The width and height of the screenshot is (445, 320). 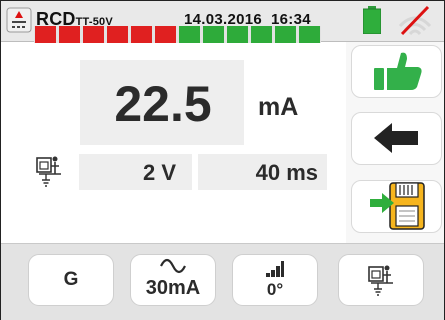 I want to click on result-ok-button, so click(x=396, y=71).